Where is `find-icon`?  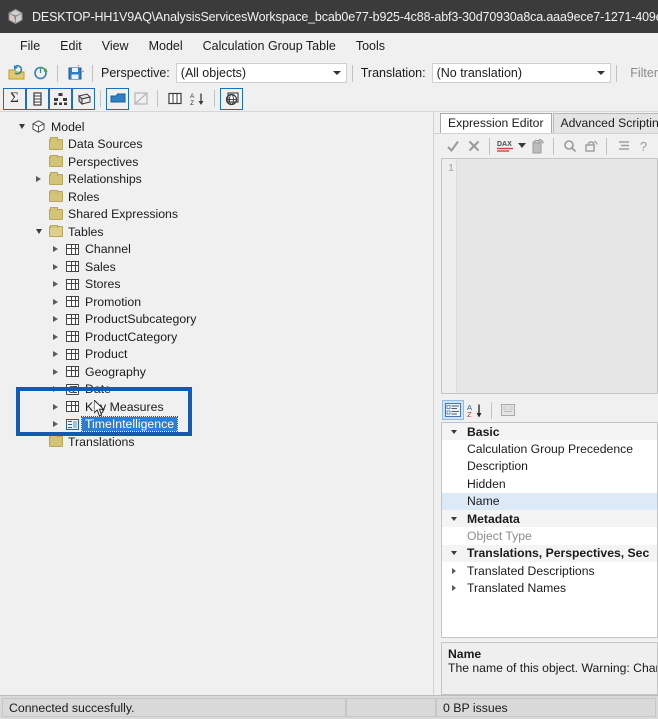
find-icon is located at coordinates (569, 146).